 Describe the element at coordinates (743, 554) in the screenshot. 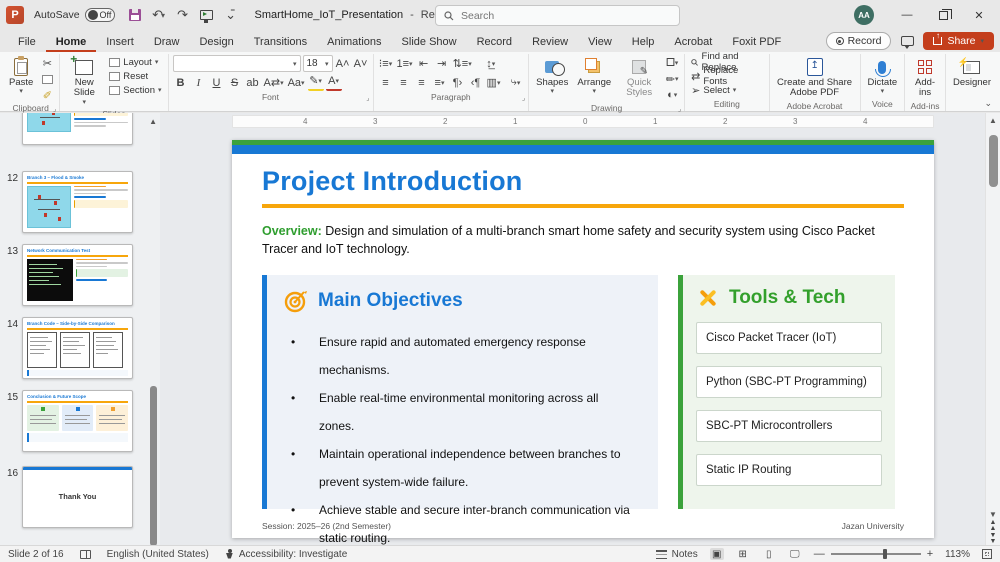

I see `slide-sorter-view-button: ⊞` at that location.